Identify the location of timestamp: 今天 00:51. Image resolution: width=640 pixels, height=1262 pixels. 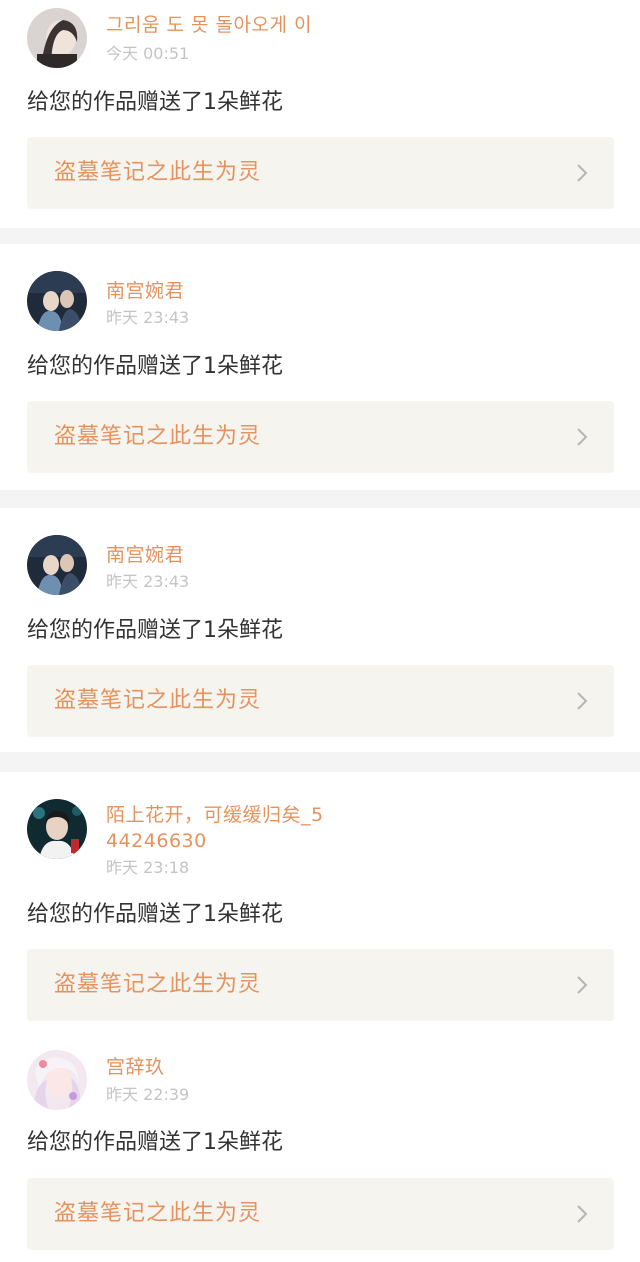
(148, 53).